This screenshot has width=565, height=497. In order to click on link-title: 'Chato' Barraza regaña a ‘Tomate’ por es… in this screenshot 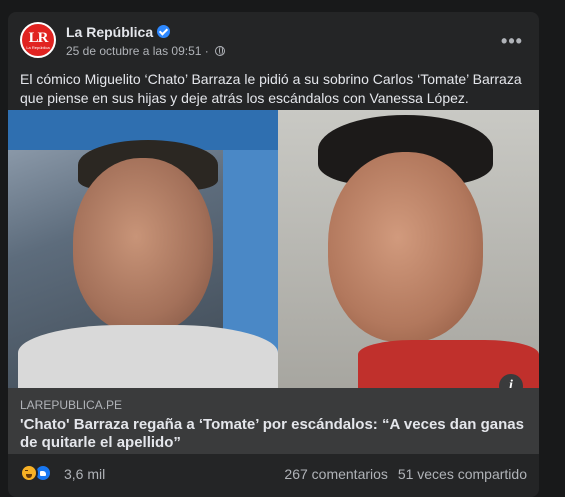, I will do `click(272, 434)`.